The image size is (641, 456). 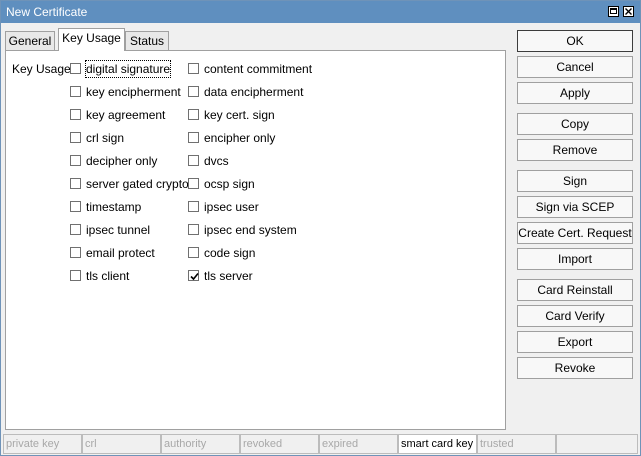 I want to click on checkbox-label: tls server, so click(x=228, y=276).